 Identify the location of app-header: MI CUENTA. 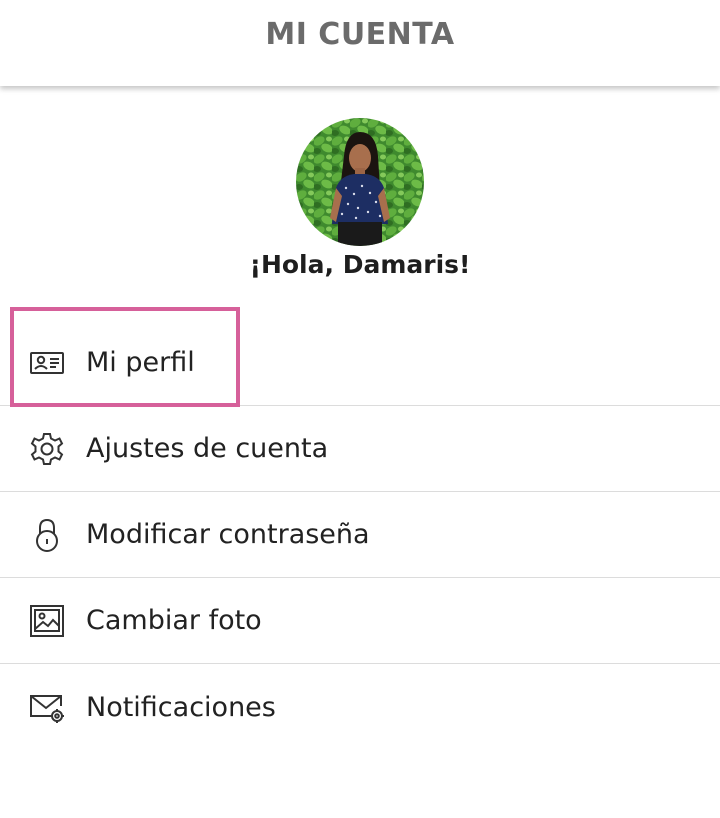
(360, 43).